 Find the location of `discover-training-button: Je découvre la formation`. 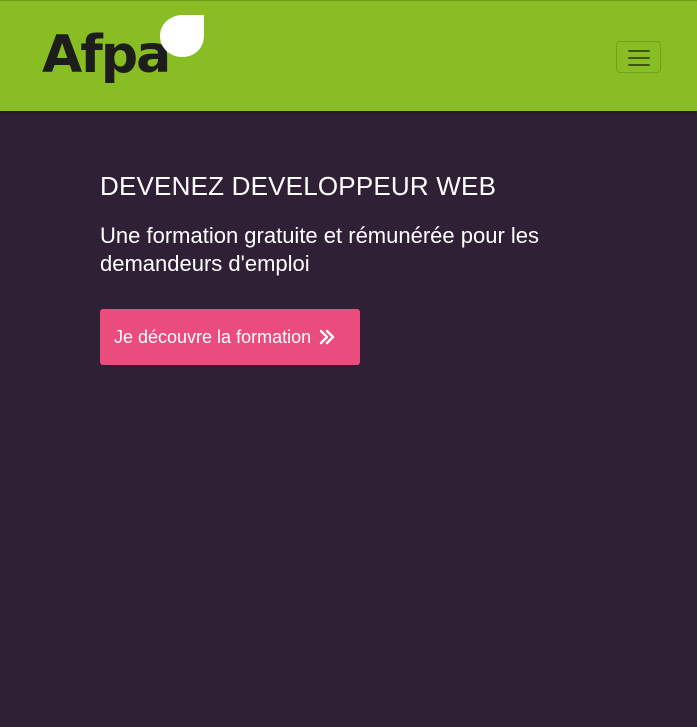

discover-training-button: Je découvre la formation is located at coordinates (230, 337).